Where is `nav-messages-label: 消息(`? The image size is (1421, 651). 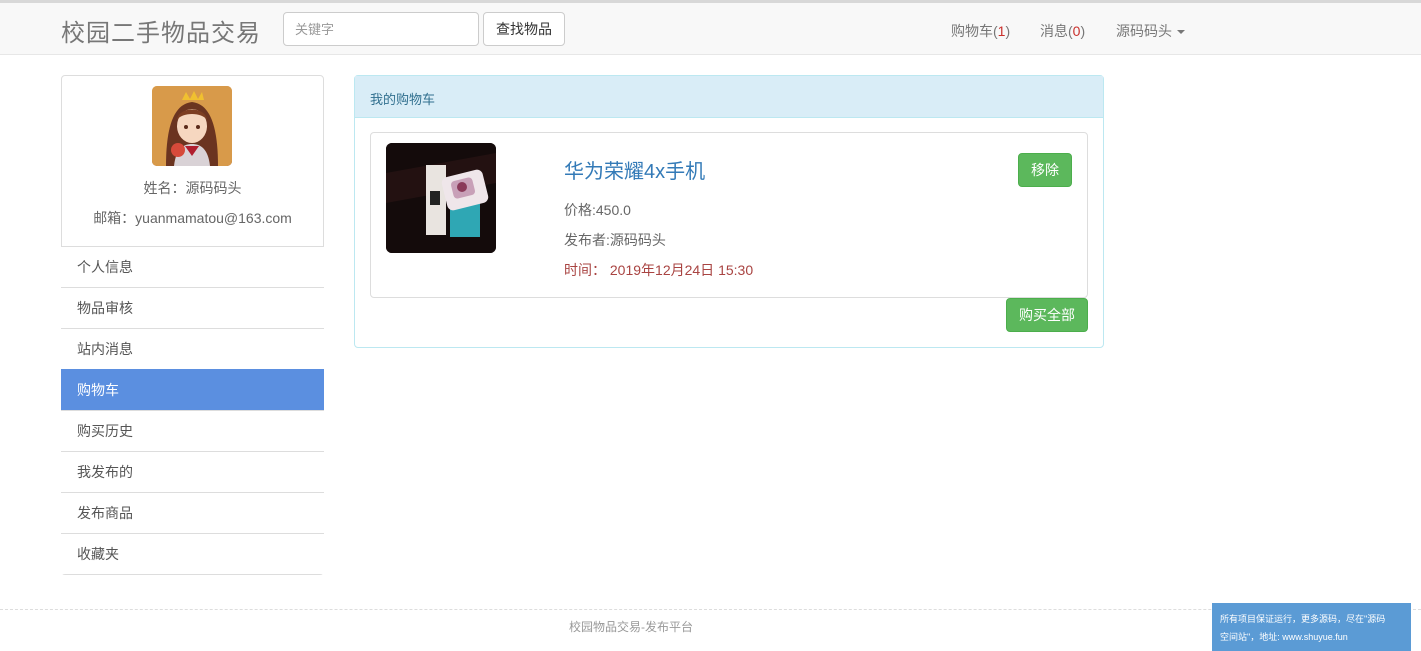 nav-messages-label: 消息( is located at coordinates (1056, 31).